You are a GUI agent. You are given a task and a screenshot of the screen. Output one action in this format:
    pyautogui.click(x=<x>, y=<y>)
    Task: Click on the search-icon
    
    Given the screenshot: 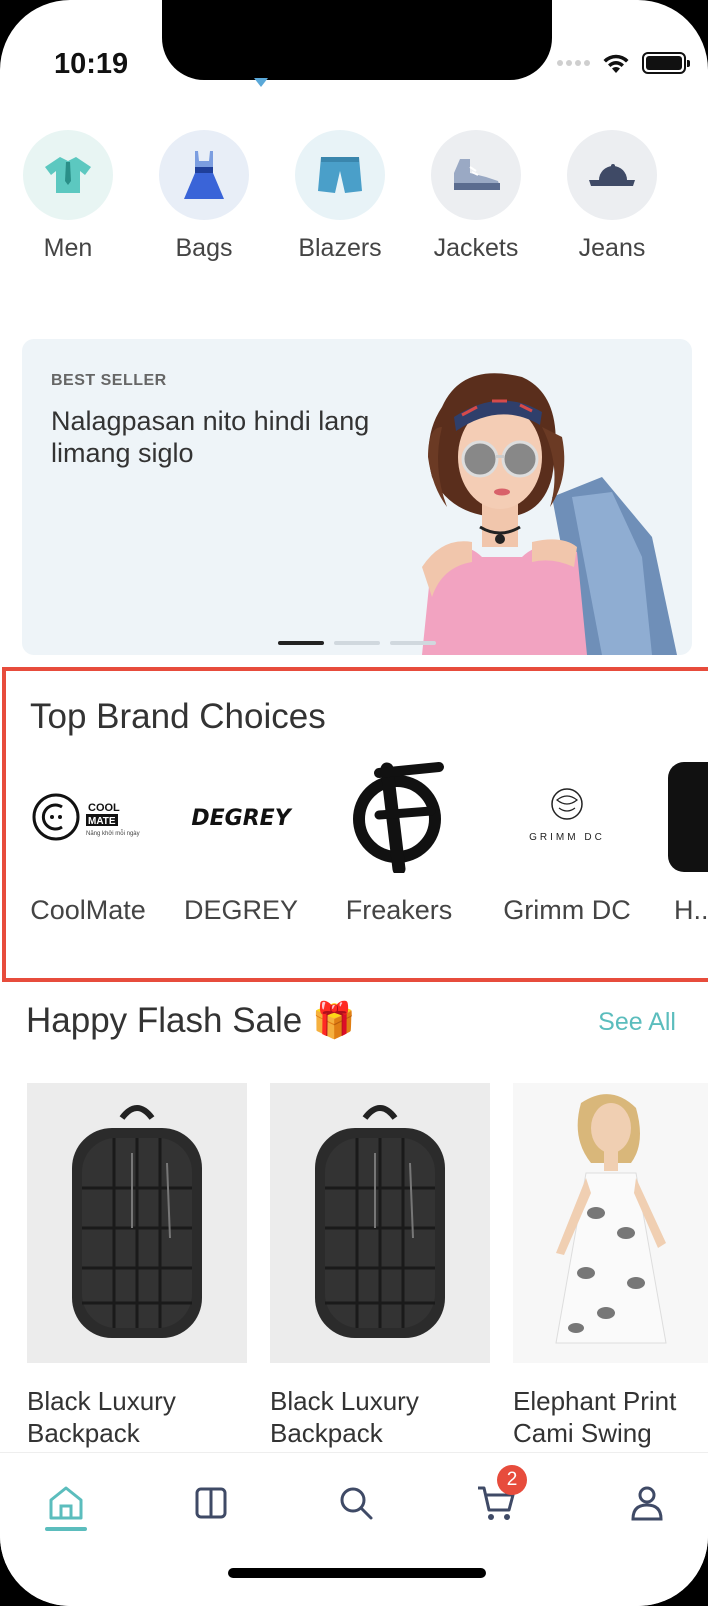 What is the action you would take?
    pyautogui.click(x=356, y=1503)
    